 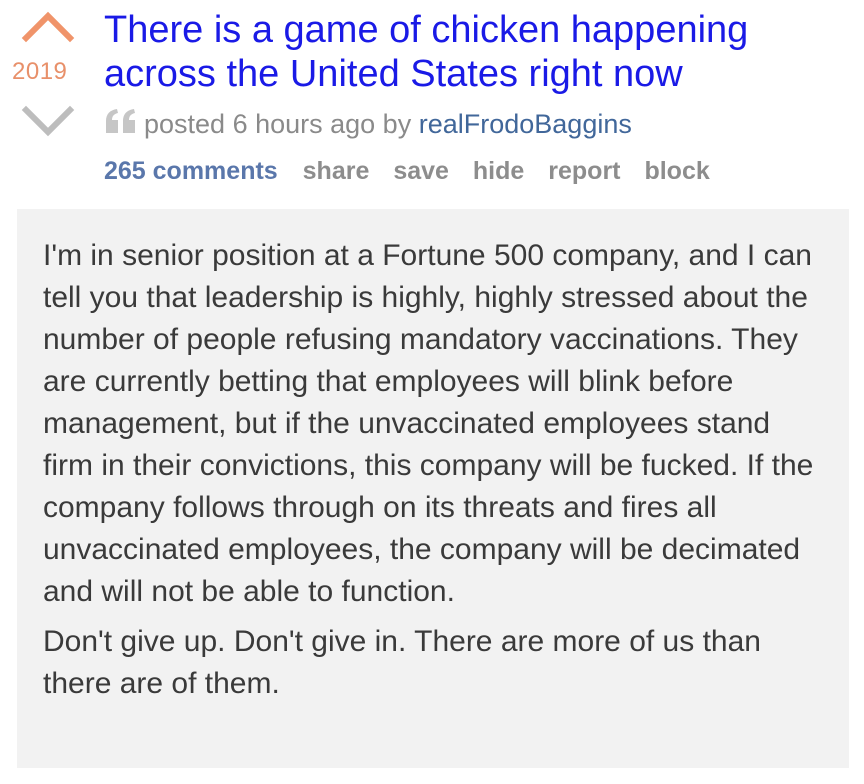 What do you see at coordinates (676, 171) in the screenshot?
I see `block-button: block` at bounding box center [676, 171].